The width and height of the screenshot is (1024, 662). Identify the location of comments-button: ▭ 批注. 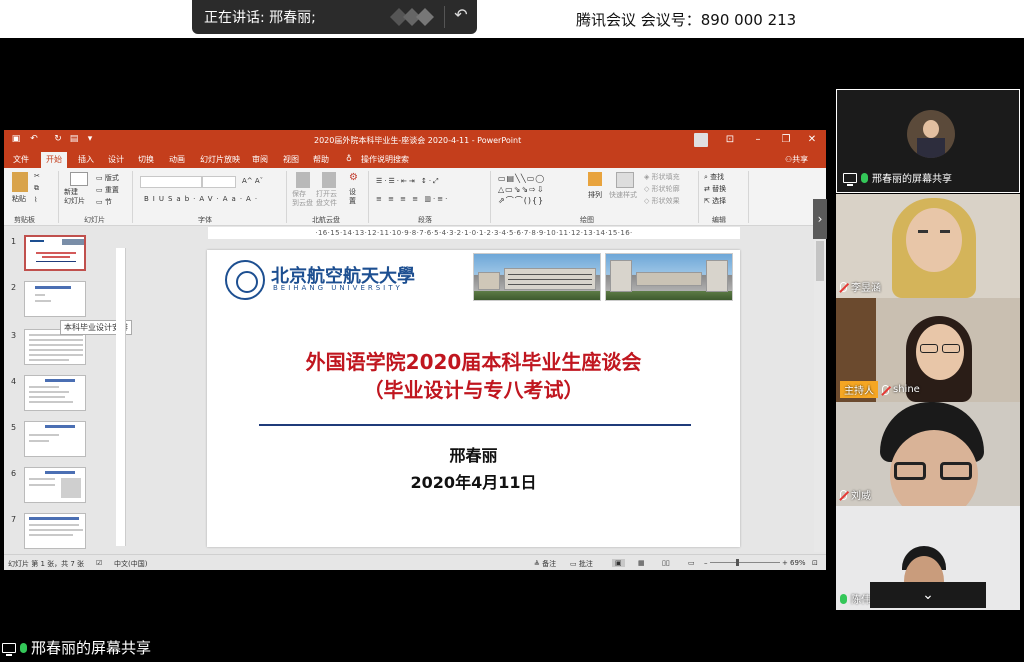
(581, 564).